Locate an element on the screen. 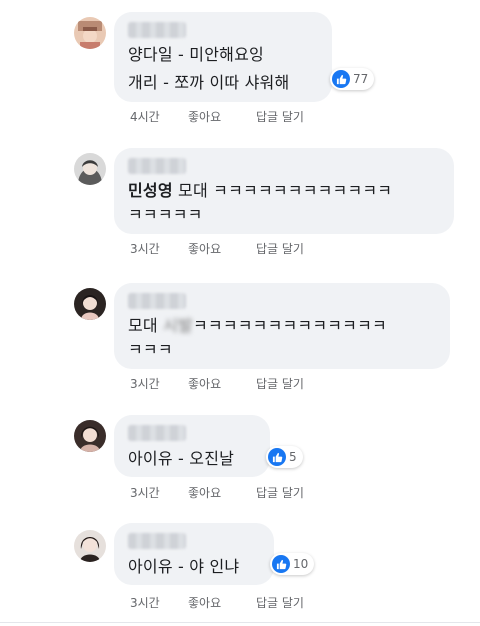  comment-meta: 4시간 좋아요 답글 달기 is located at coordinates (217, 116).